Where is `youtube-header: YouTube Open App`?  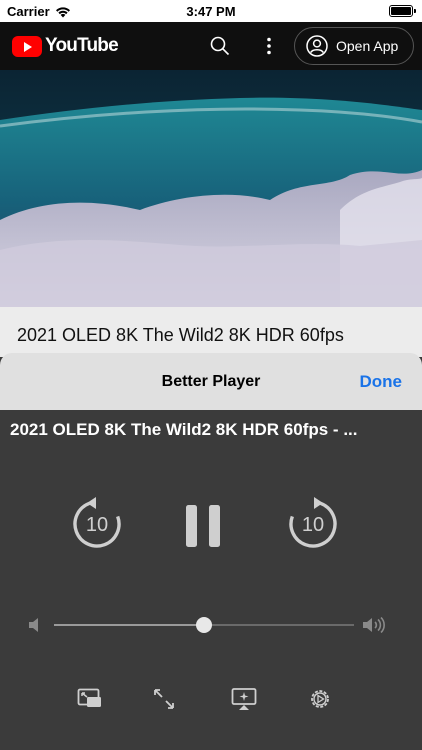
youtube-header: YouTube Open App is located at coordinates (211, 46).